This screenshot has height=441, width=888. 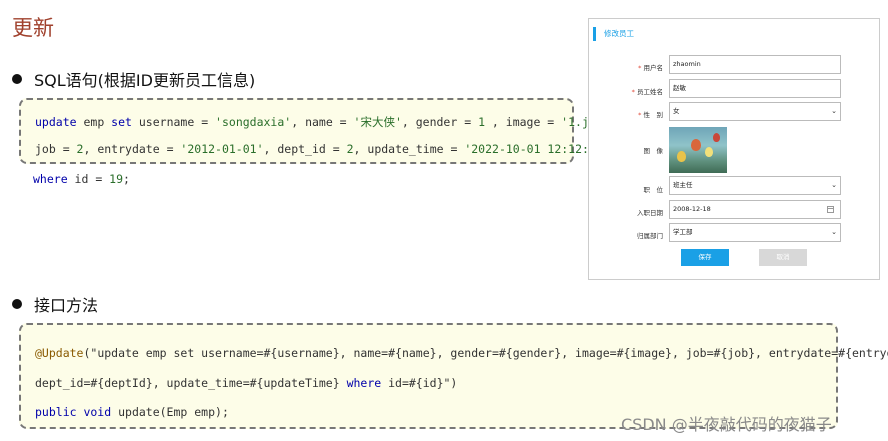 What do you see at coordinates (755, 185) in the screenshot?
I see `job-select: 班主任 ⌄` at bounding box center [755, 185].